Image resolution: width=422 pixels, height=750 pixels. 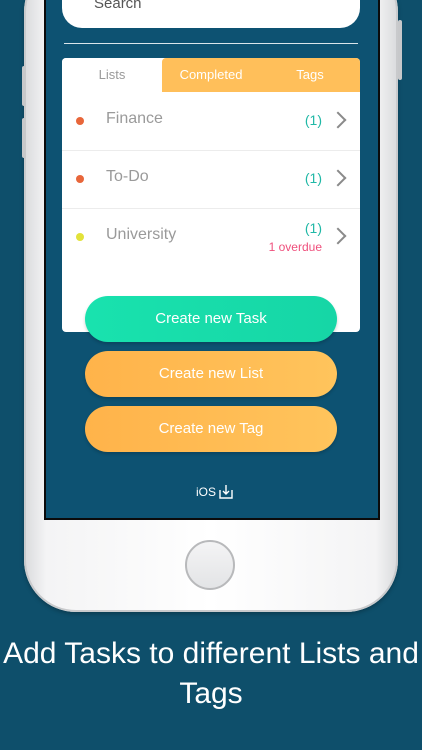 What do you see at coordinates (211, 179) in the screenshot?
I see `list-item-todo: To-Do (1)` at bounding box center [211, 179].